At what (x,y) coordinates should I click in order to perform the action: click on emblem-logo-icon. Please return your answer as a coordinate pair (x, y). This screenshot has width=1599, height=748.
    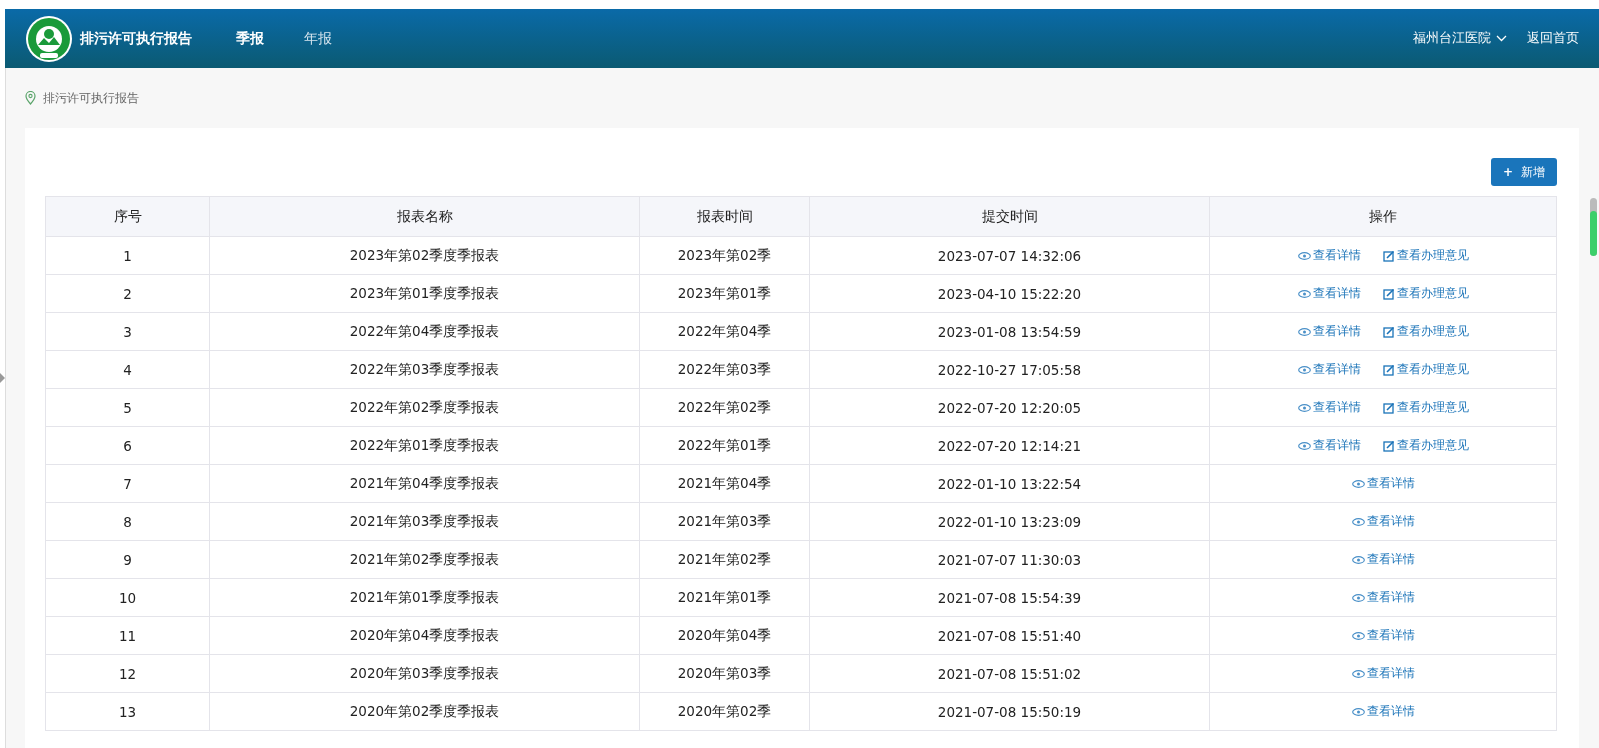
    Looking at the image, I should click on (49, 38).